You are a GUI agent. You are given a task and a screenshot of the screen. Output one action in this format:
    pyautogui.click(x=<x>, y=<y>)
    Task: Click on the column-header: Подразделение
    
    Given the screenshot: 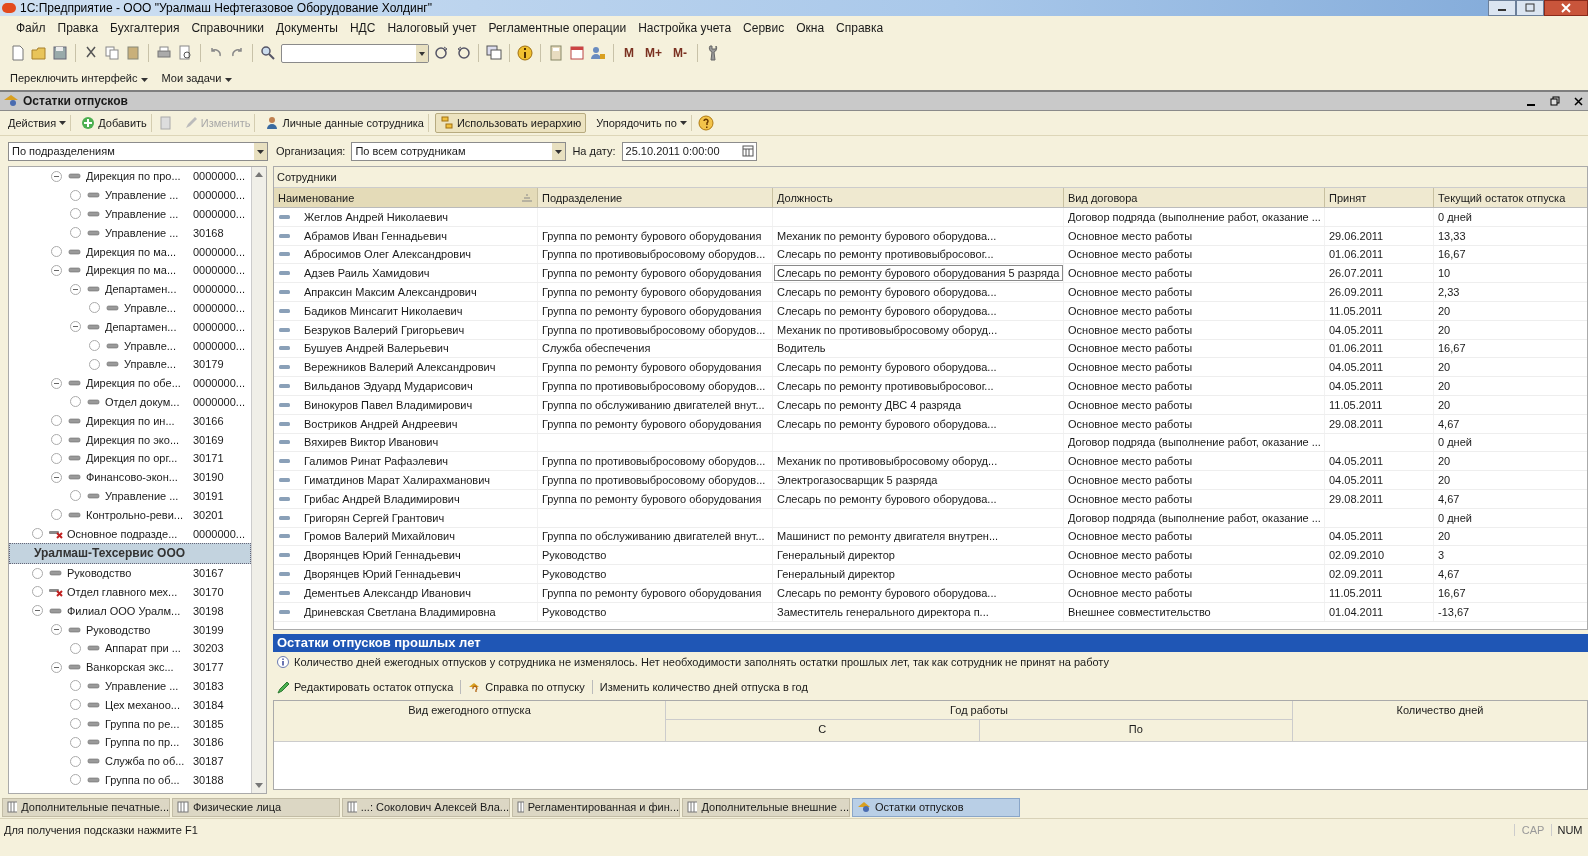 What is the action you would take?
    pyautogui.click(x=655, y=197)
    